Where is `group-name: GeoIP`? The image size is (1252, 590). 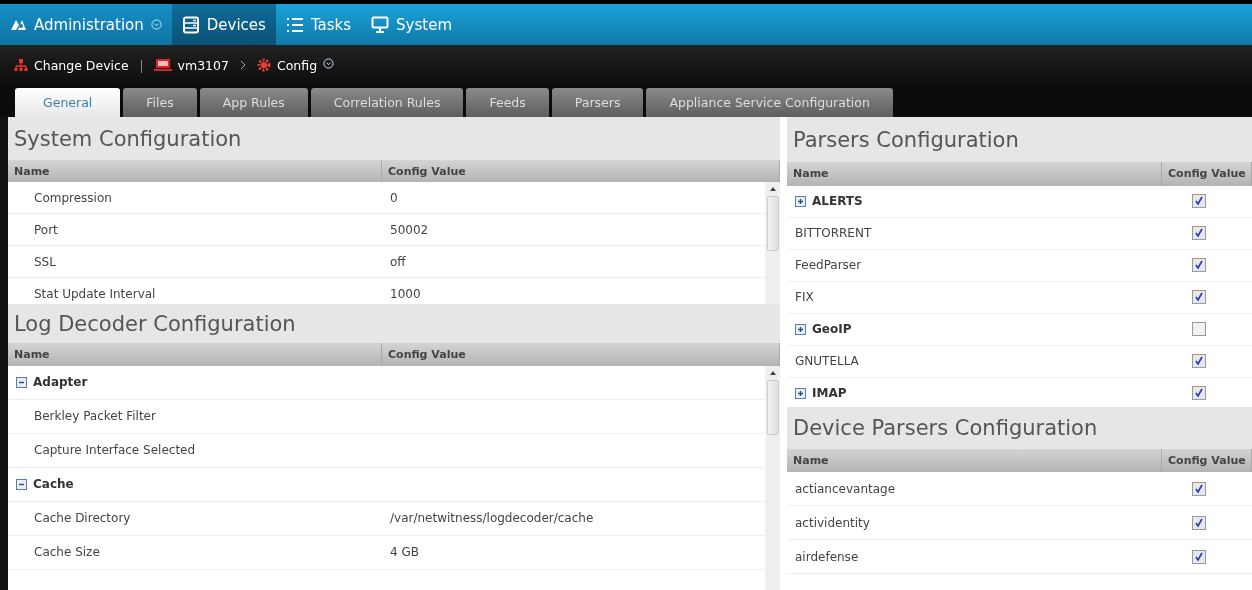 group-name: GeoIP is located at coordinates (832, 329).